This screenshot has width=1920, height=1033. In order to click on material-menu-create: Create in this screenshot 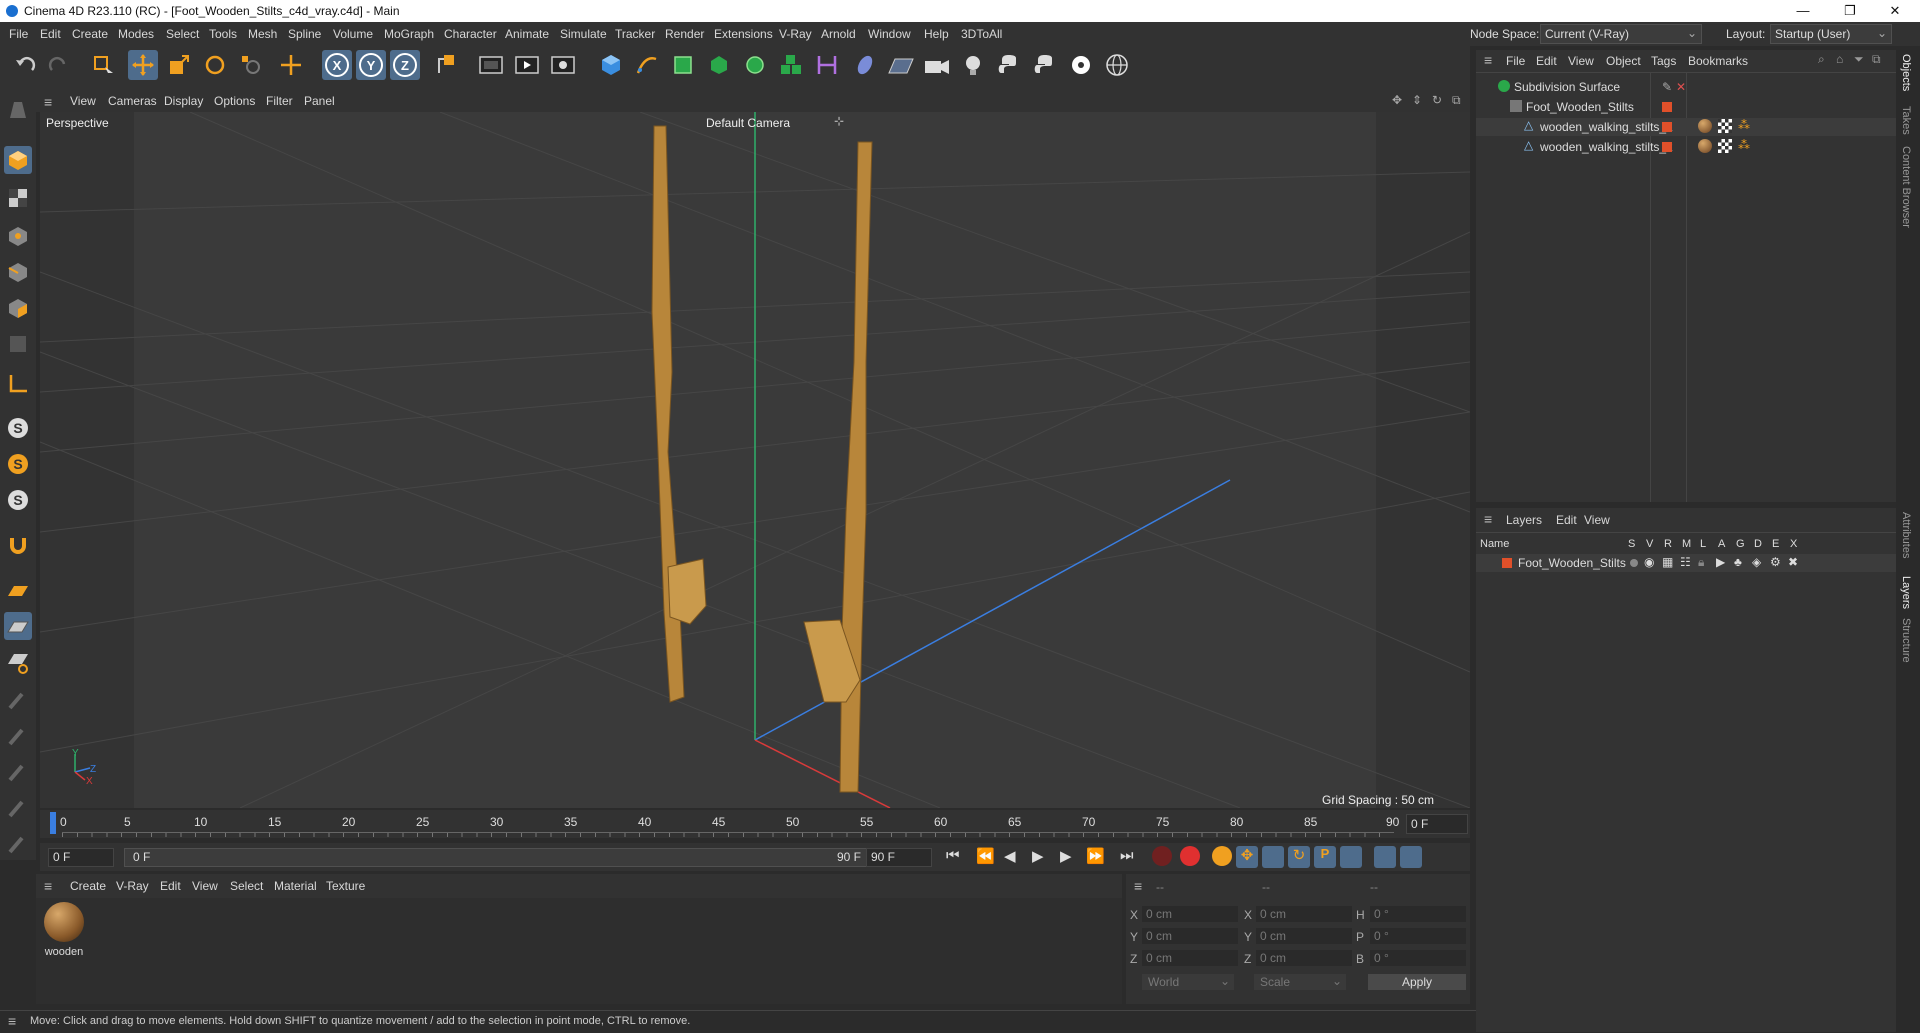, I will do `click(88, 886)`.